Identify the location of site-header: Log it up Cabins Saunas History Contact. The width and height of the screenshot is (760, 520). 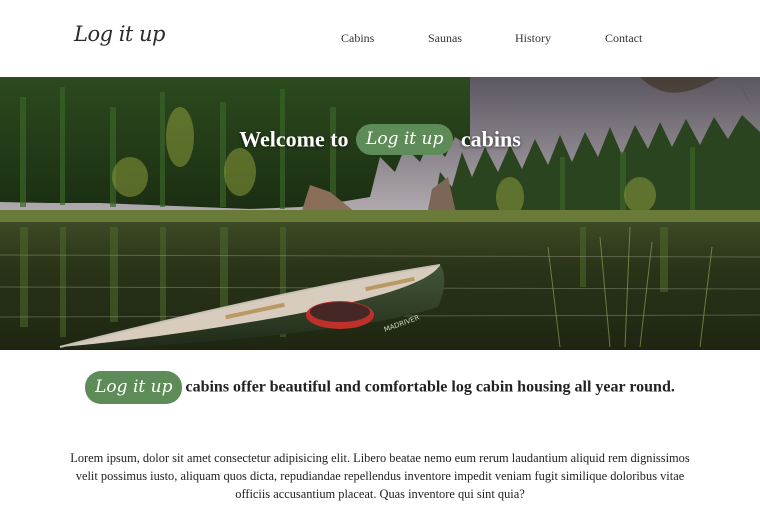
(380, 38).